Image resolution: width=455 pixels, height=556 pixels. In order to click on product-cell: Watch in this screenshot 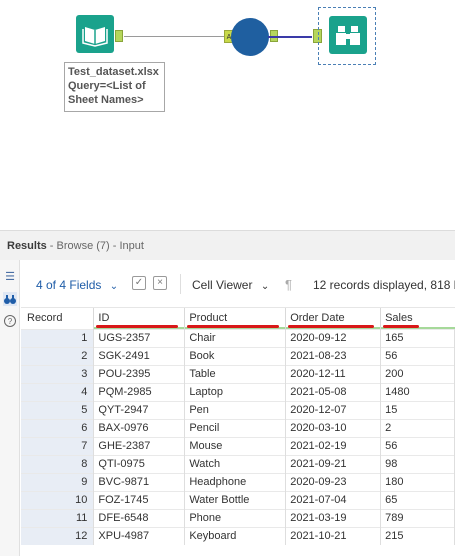, I will do `click(235, 463)`.